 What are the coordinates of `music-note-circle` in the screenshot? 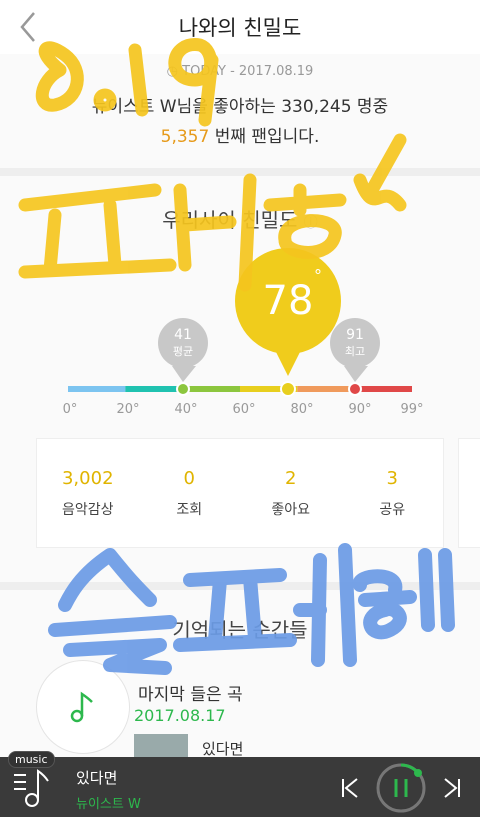 It's located at (83, 707).